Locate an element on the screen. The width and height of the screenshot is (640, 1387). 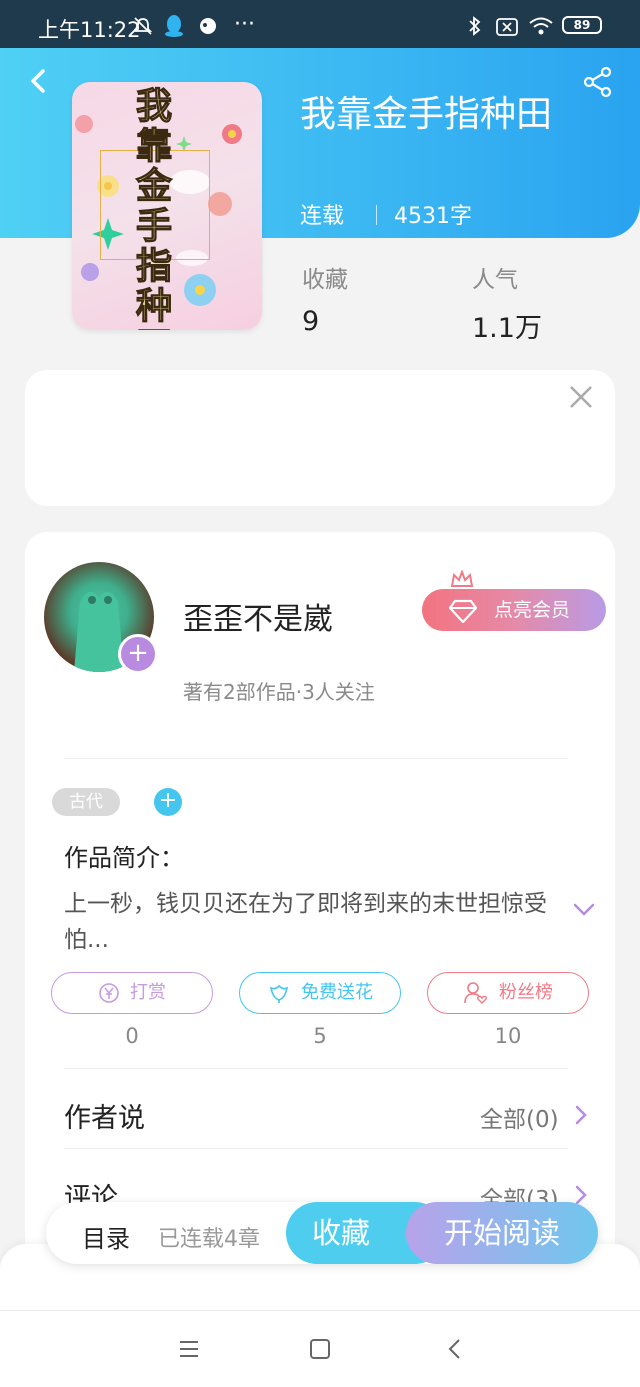
flower-icon is located at coordinates (279, 993).